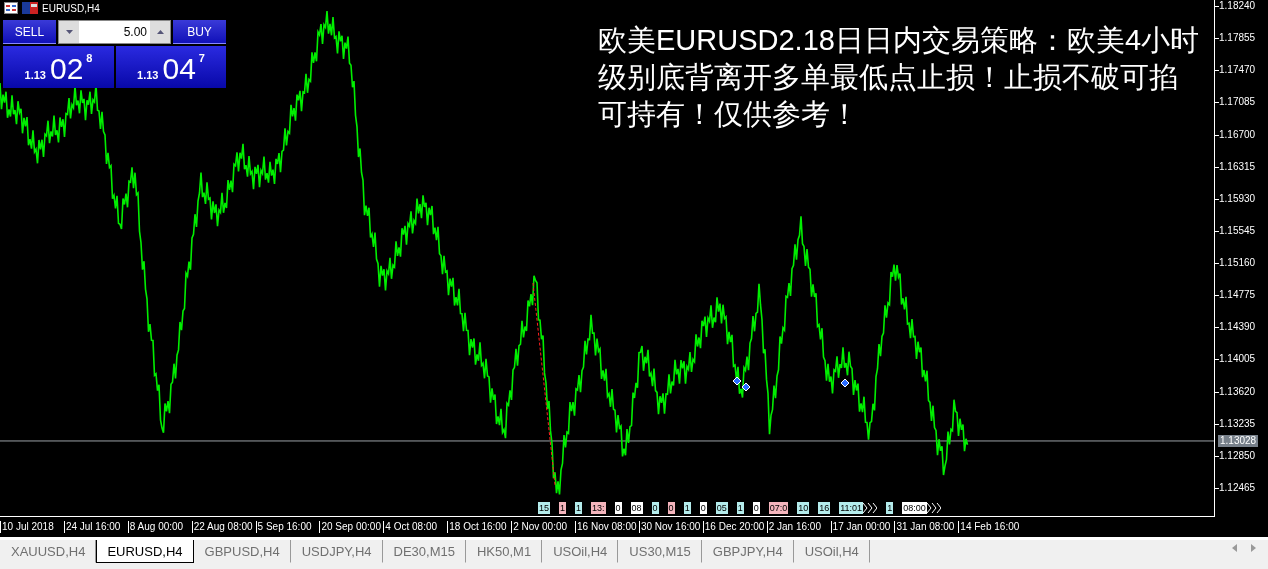 This screenshot has height=569, width=1268. Describe the element at coordinates (636, 508) in the screenshot. I see `event-marker: 08` at that location.